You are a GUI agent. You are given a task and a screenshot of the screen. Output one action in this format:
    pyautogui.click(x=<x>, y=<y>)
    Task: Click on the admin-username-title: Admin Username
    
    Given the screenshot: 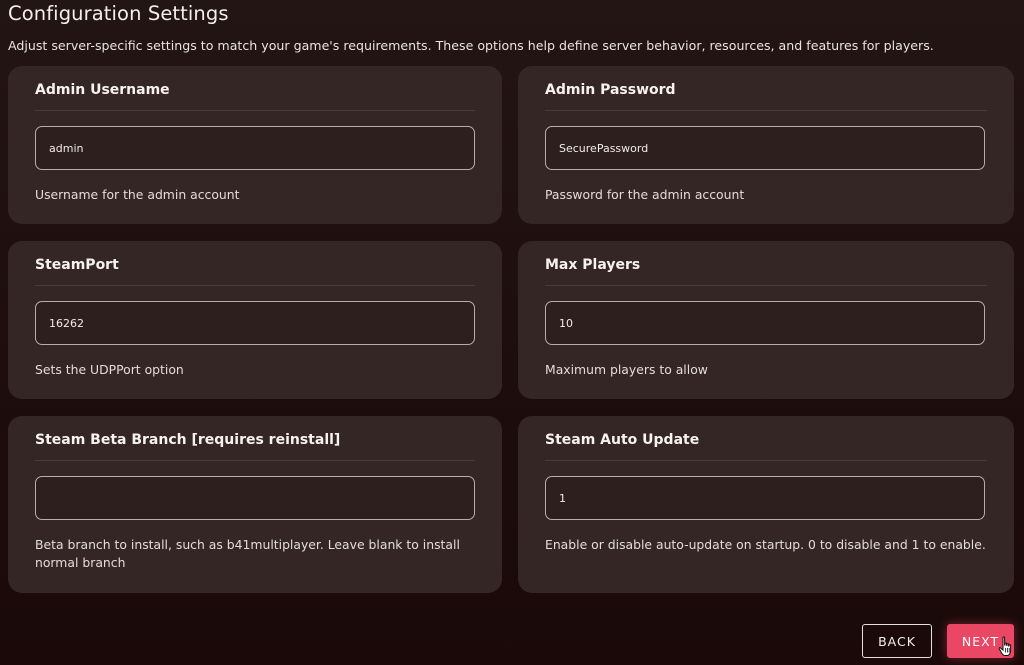 What is the action you would take?
    pyautogui.click(x=255, y=88)
    